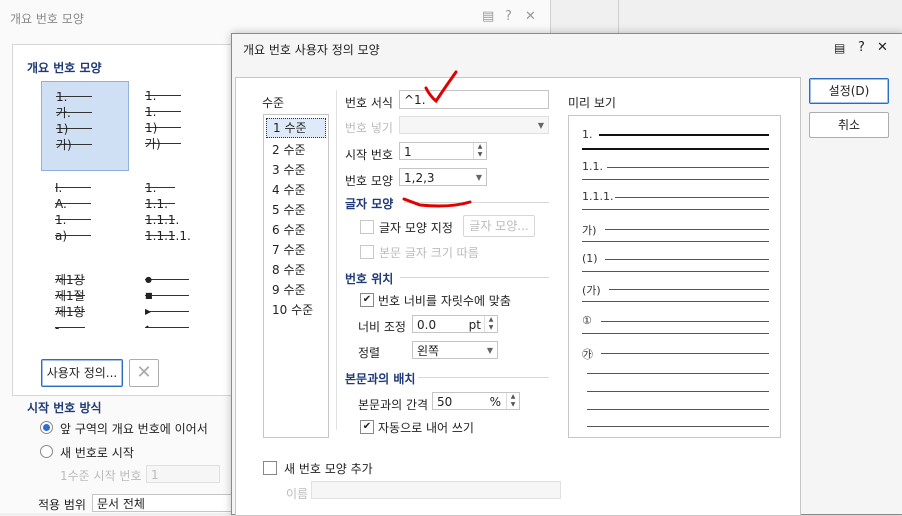 The image size is (902, 516). Describe the element at coordinates (441, 87) in the screenshot. I see `checkmark-annotation` at that location.